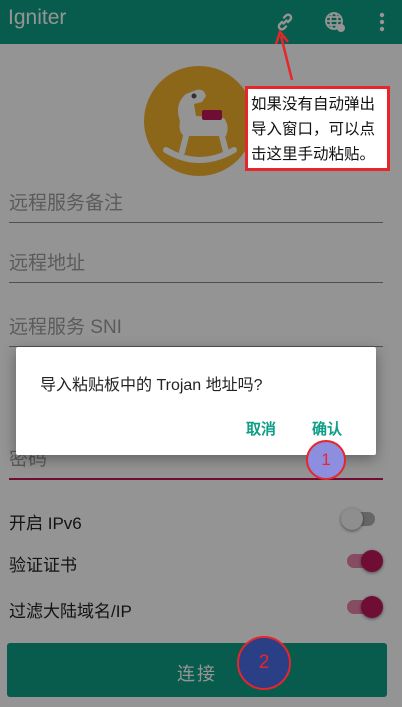 Image resolution: width=402 pixels, height=707 pixels. I want to click on step-marker-1: 1, so click(326, 460).